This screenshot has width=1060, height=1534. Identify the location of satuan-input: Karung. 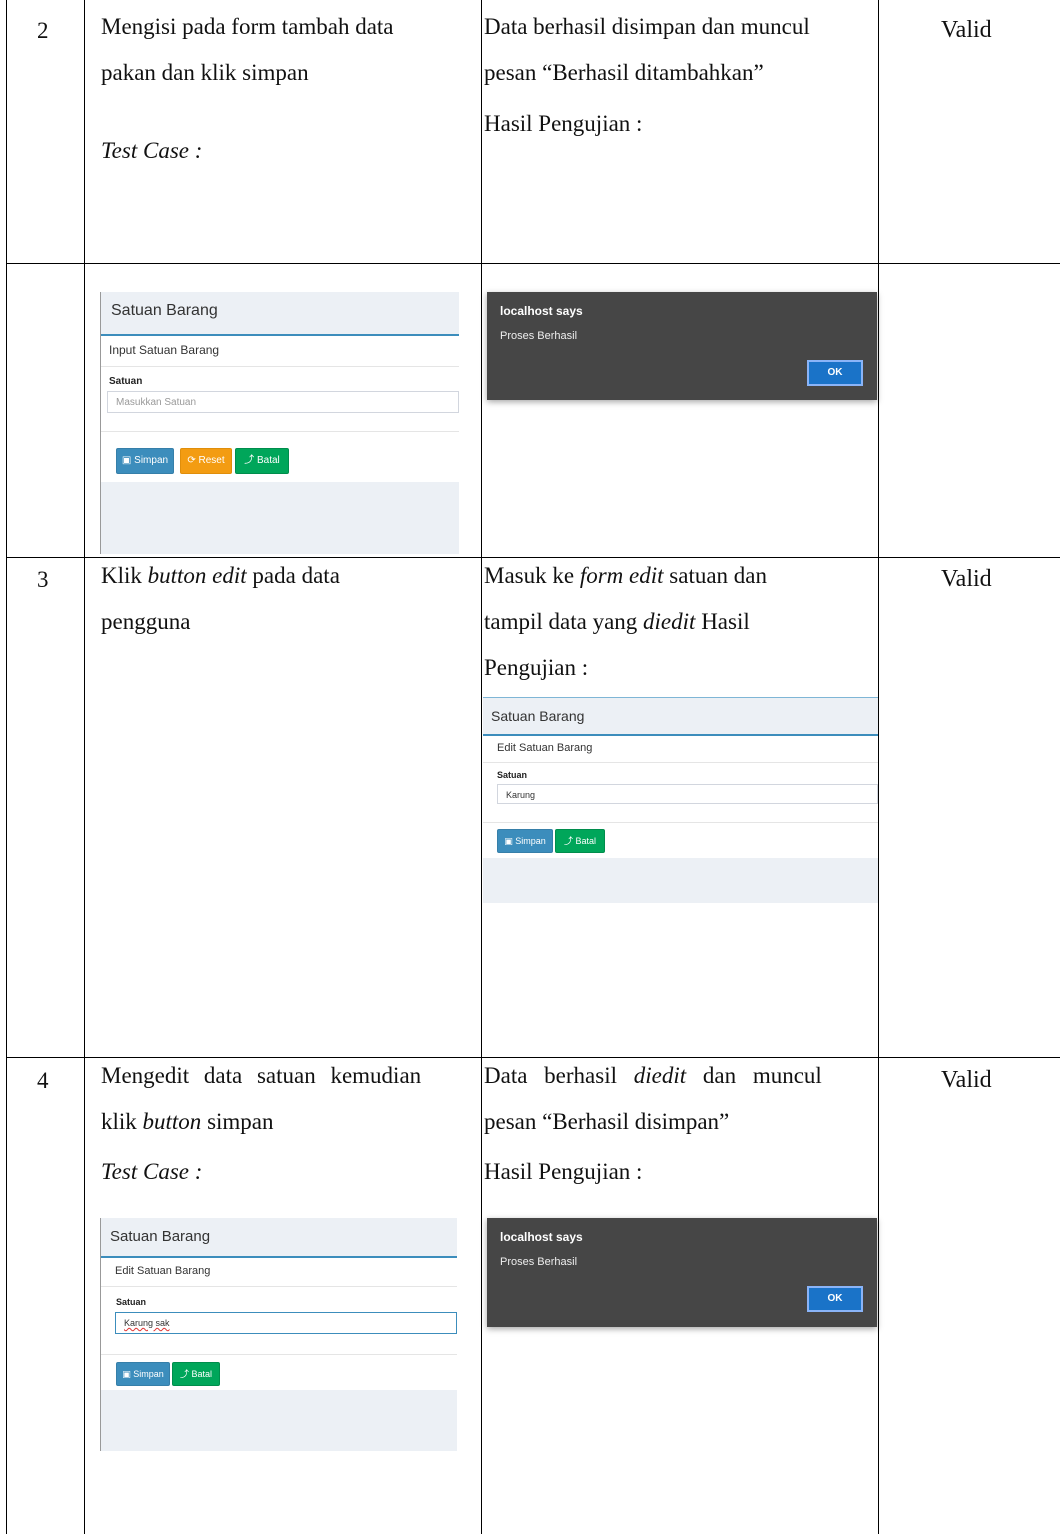
(687, 794).